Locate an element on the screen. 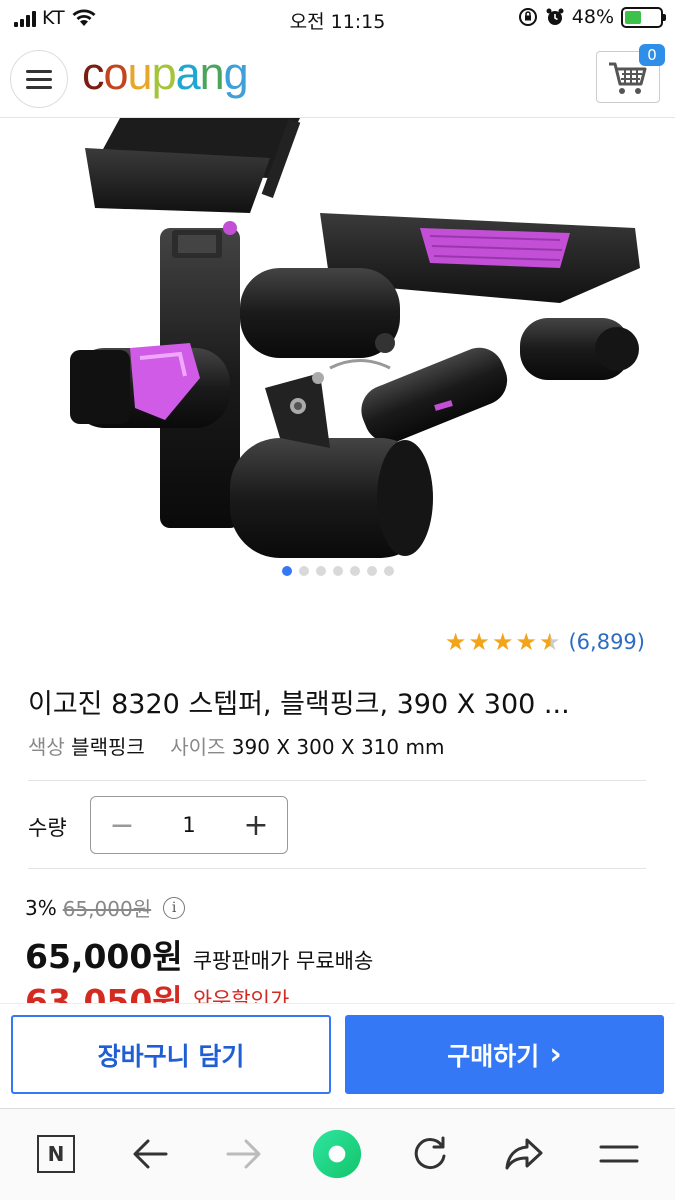 This screenshot has height=1200, width=675. color-key: 색상 is located at coordinates (46, 747).